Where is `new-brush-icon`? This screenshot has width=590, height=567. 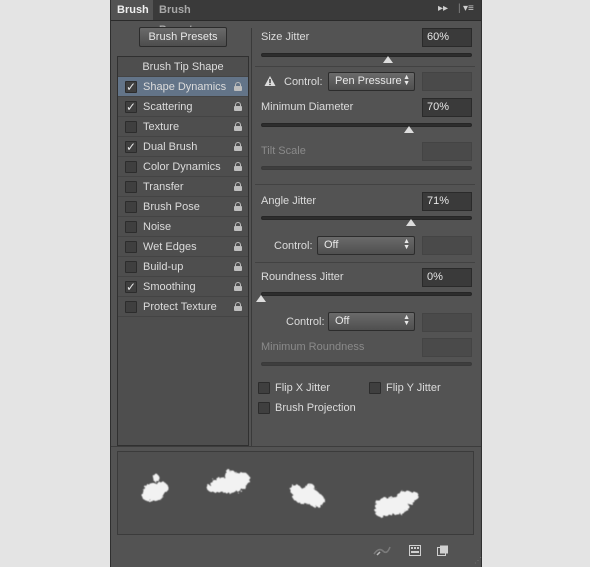
new-brush-icon is located at coordinates (443, 550).